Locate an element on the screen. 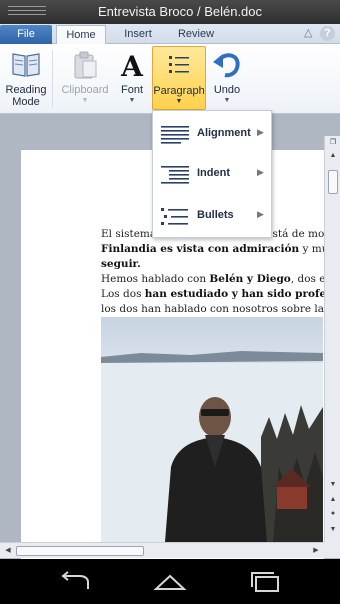  vertical-scrollbar: ❐ ▲ ▼ ▲ ● ▼ is located at coordinates (332, 341).